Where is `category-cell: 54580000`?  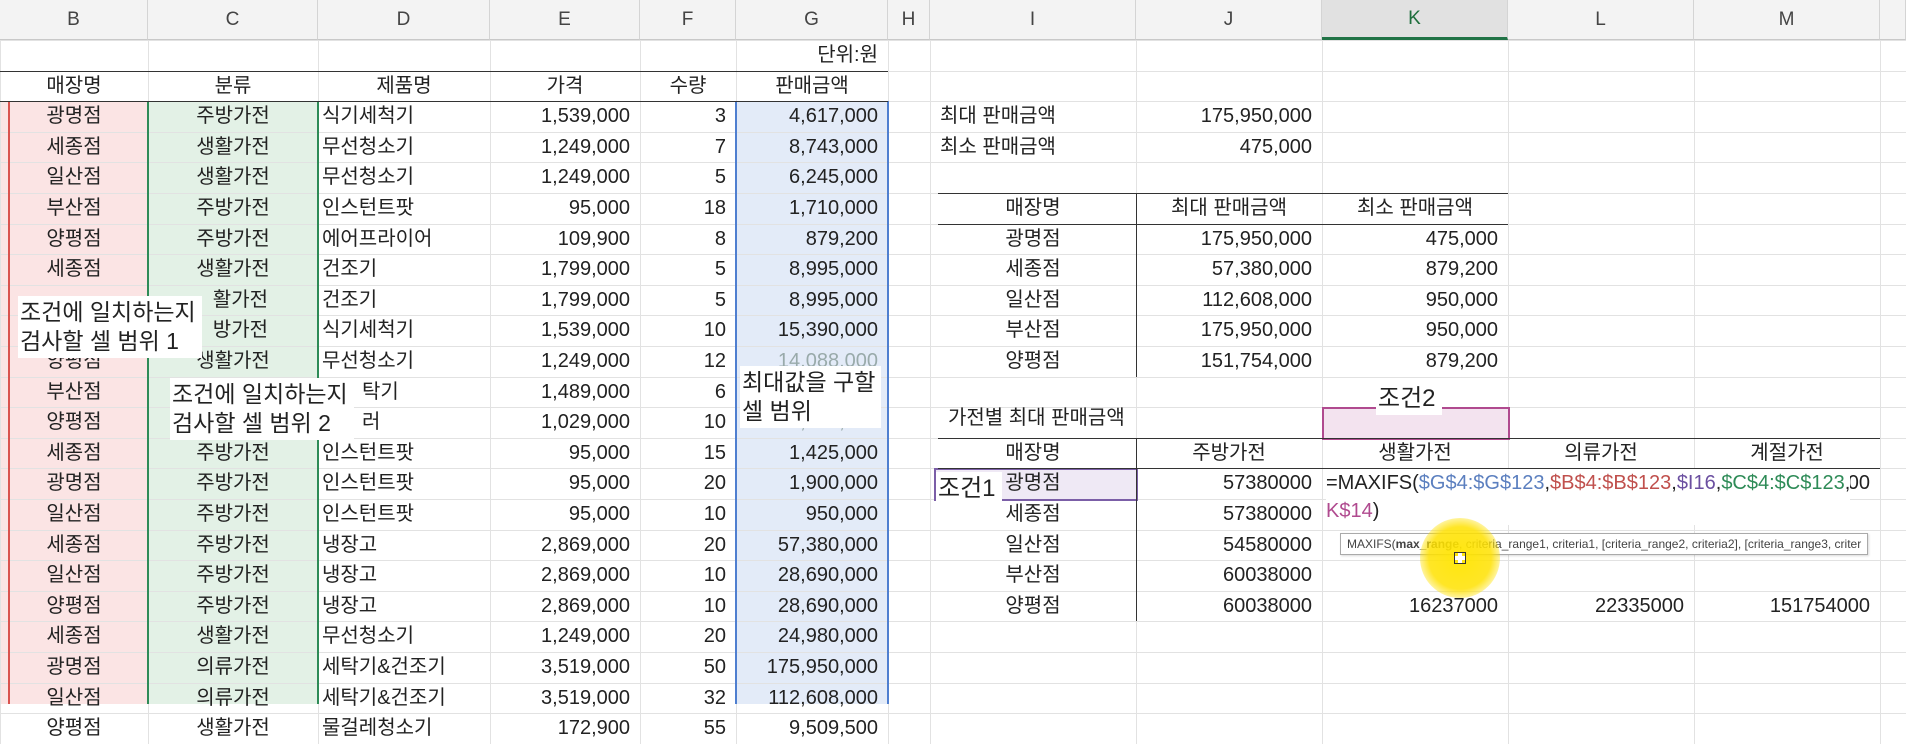
category-cell: 54580000 is located at coordinates (1229, 545).